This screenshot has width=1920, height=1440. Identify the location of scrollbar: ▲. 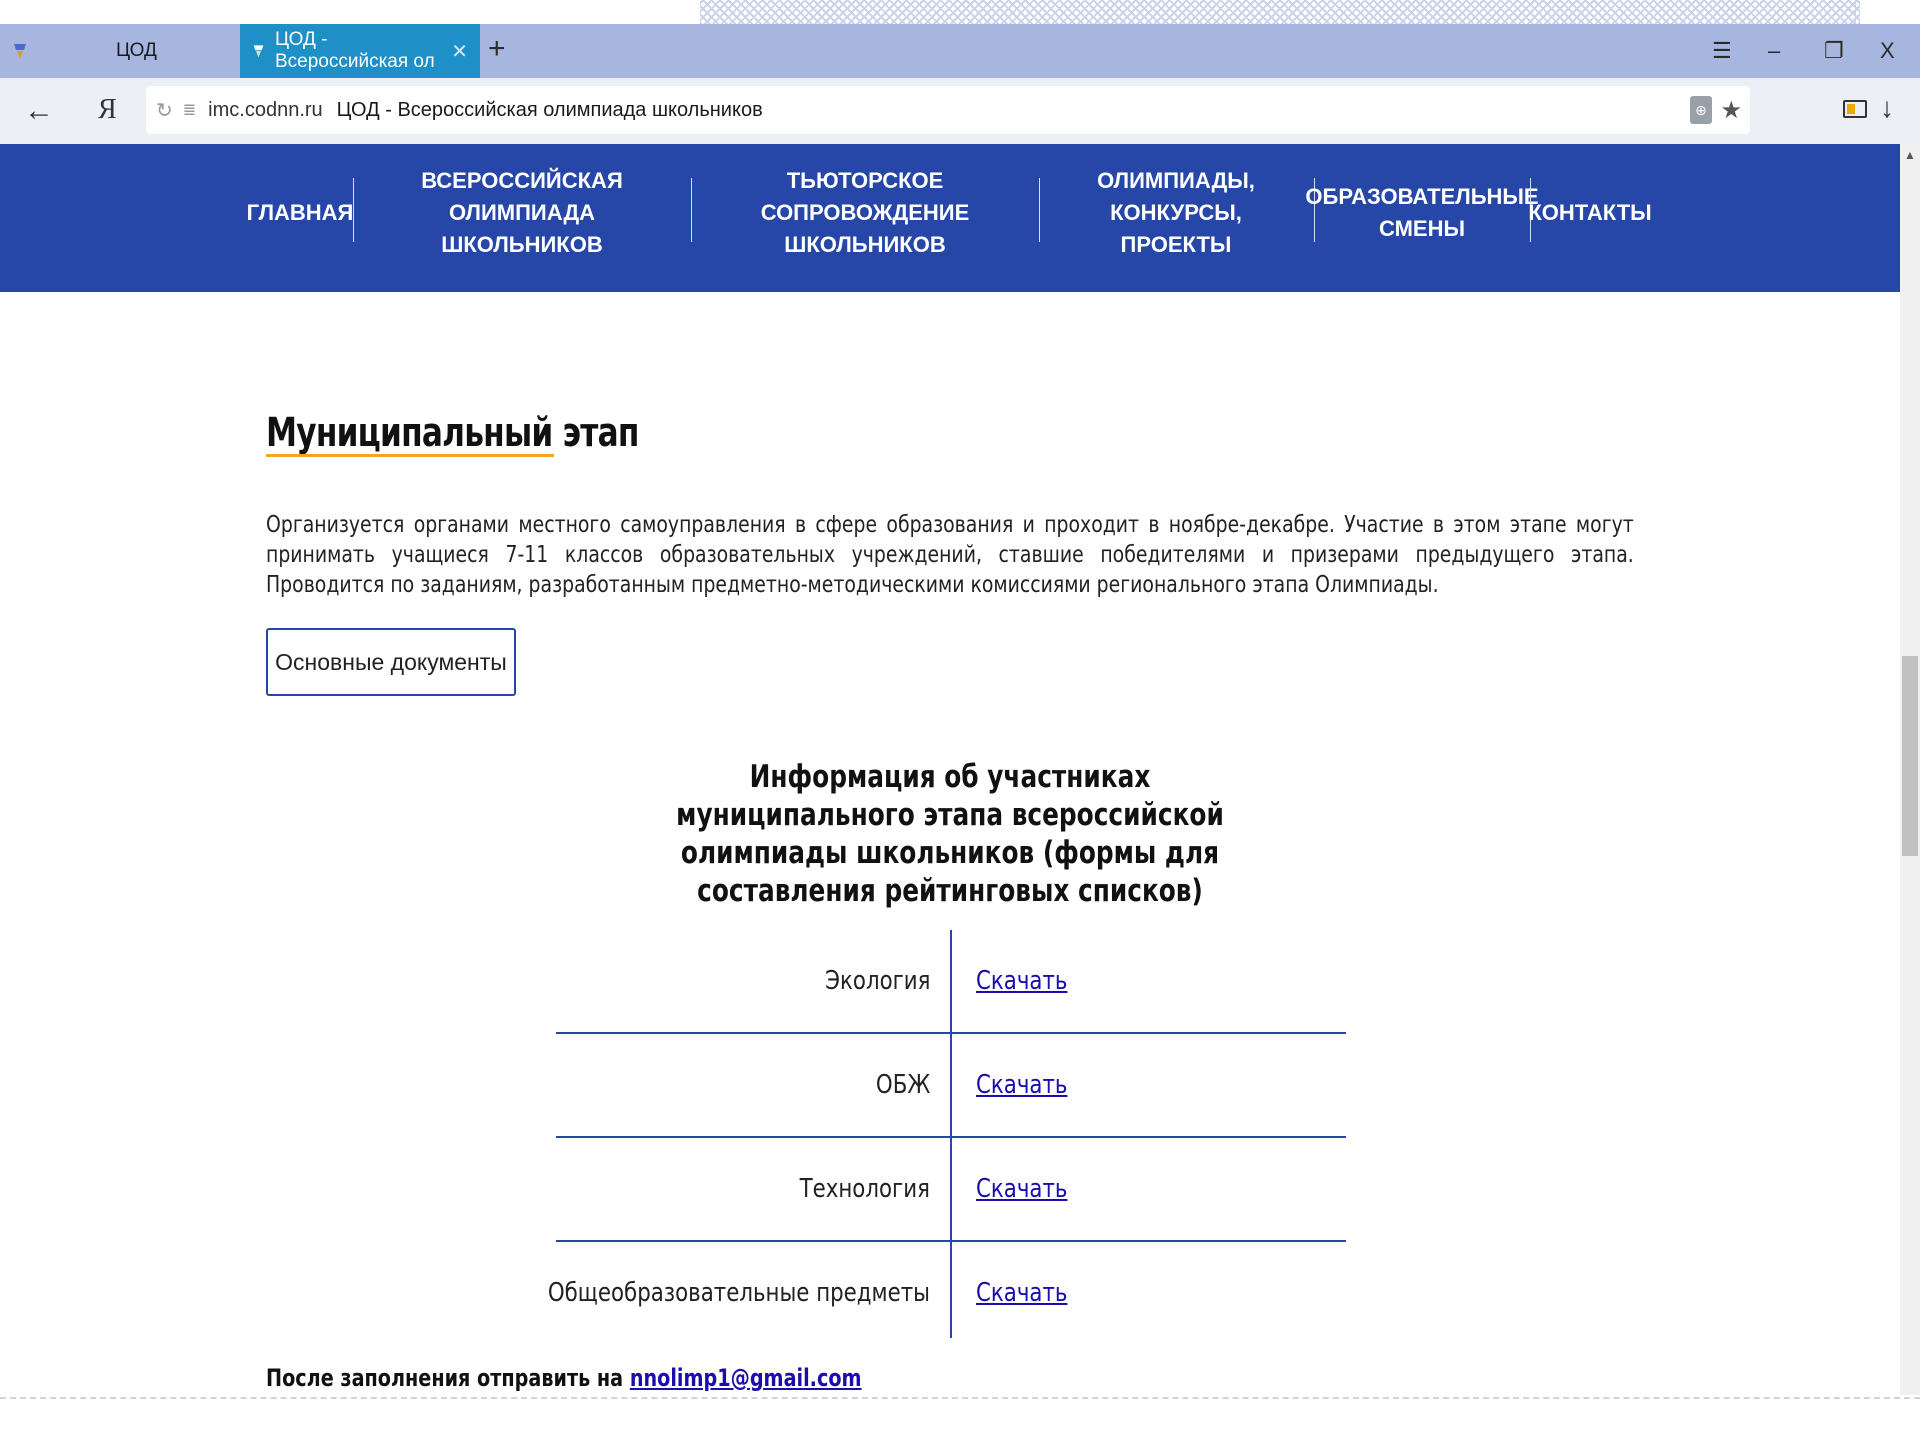
(1910, 769).